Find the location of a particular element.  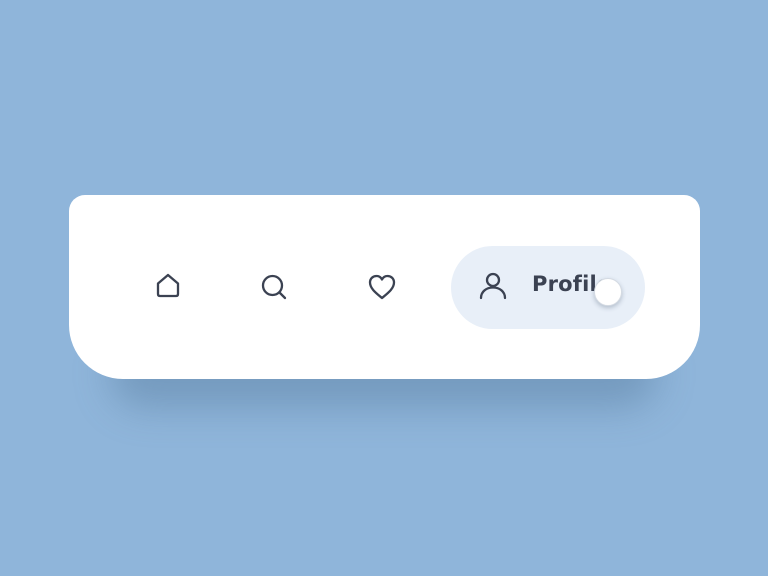

user-icon-wrap is located at coordinates (493, 286).